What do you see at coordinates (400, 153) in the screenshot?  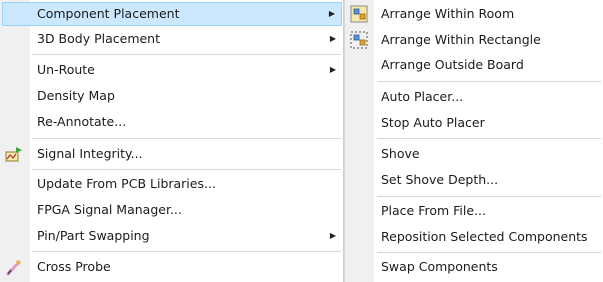 I see `menu-item-label: Shove` at bounding box center [400, 153].